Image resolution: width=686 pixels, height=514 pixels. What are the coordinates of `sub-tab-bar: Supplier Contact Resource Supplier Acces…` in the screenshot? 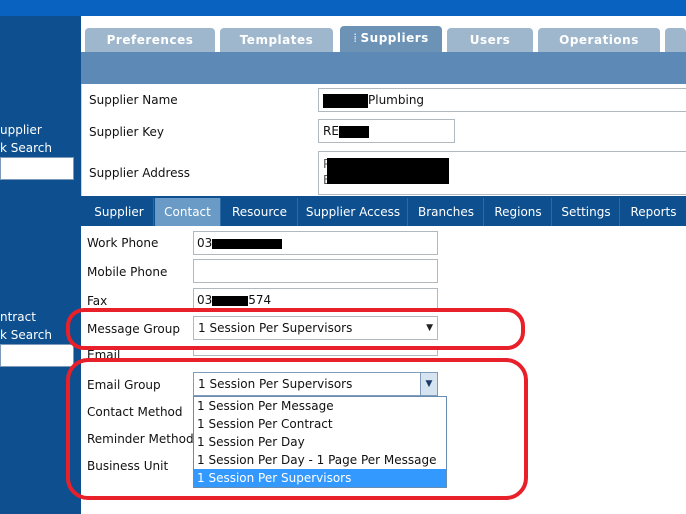 It's located at (383, 211).